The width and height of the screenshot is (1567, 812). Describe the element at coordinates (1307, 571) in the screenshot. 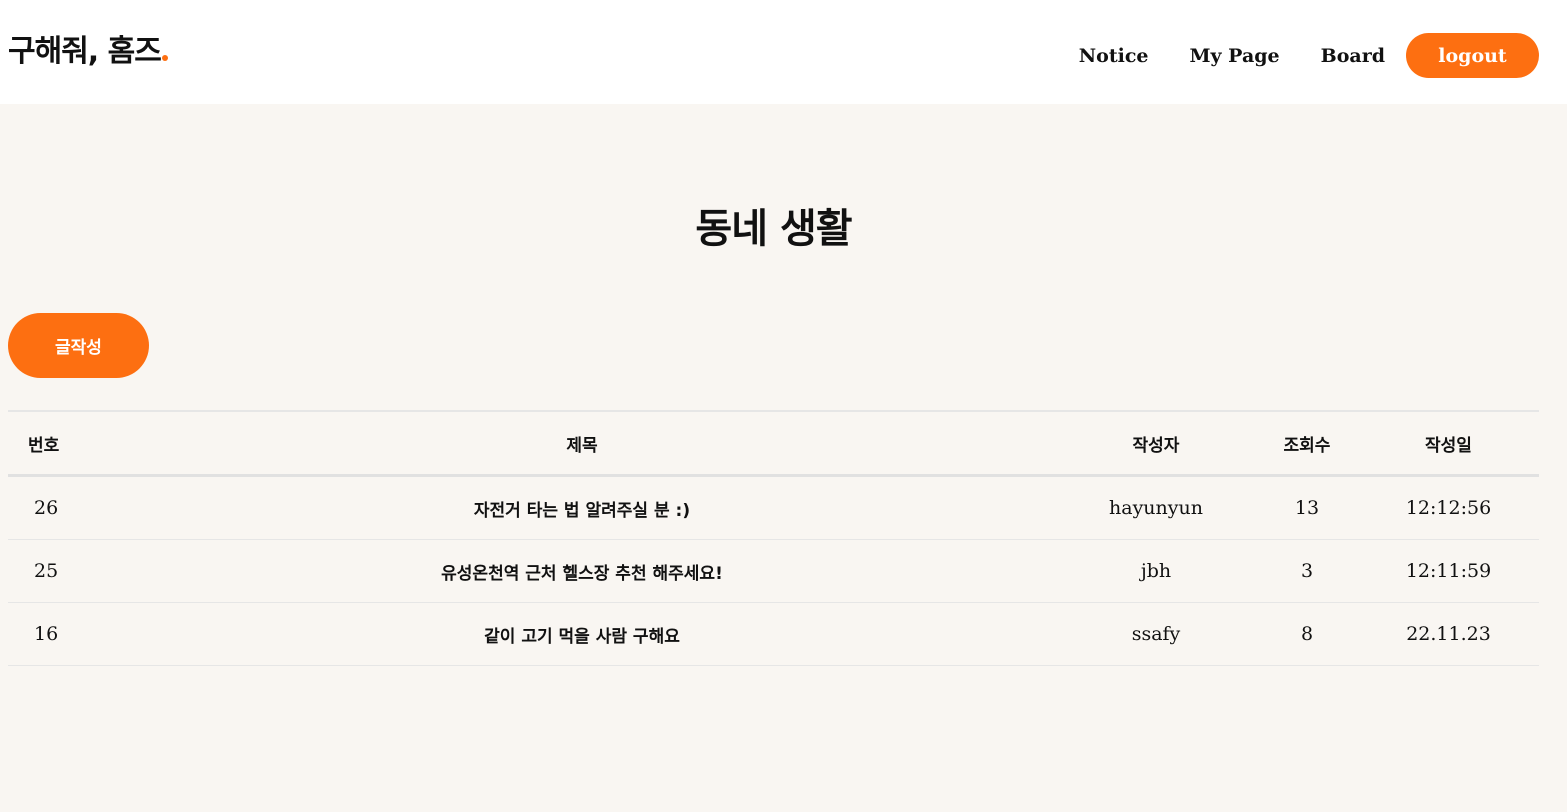

I see `post-views: 3` at that location.